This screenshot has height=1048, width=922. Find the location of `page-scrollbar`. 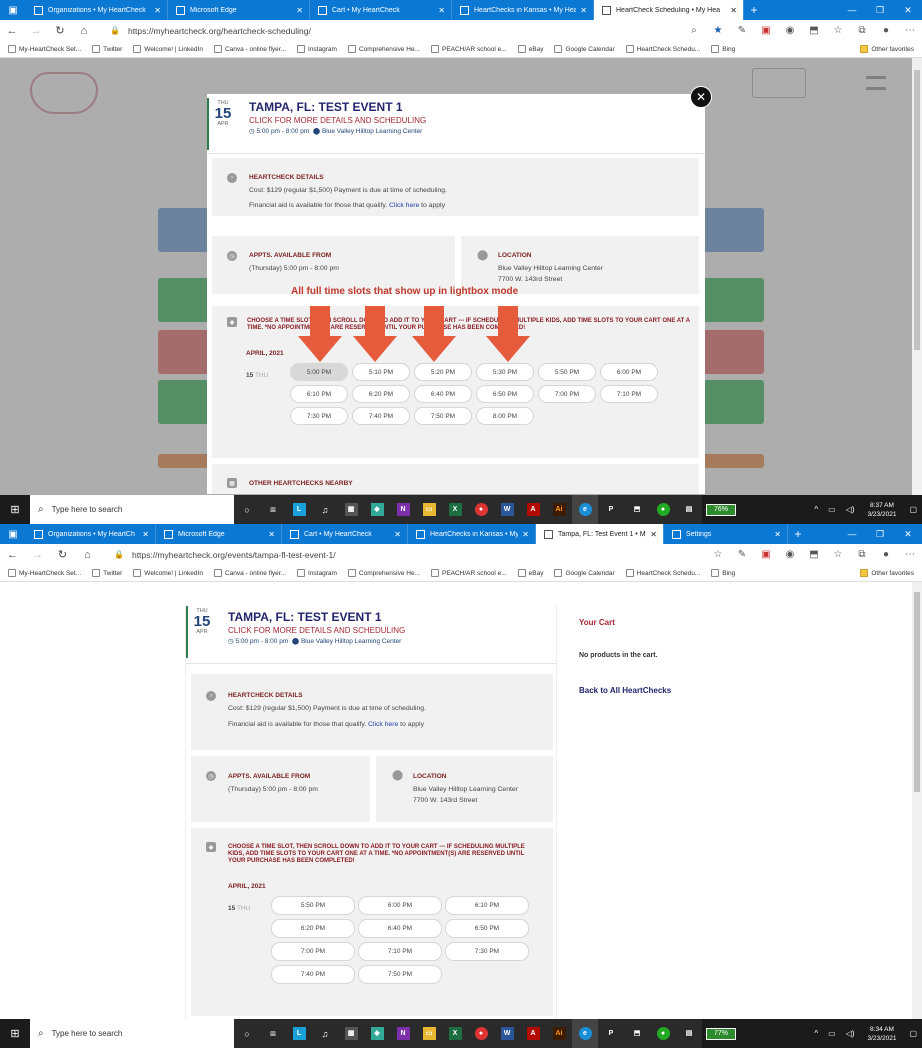

page-scrollbar is located at coordinates (917, 800).